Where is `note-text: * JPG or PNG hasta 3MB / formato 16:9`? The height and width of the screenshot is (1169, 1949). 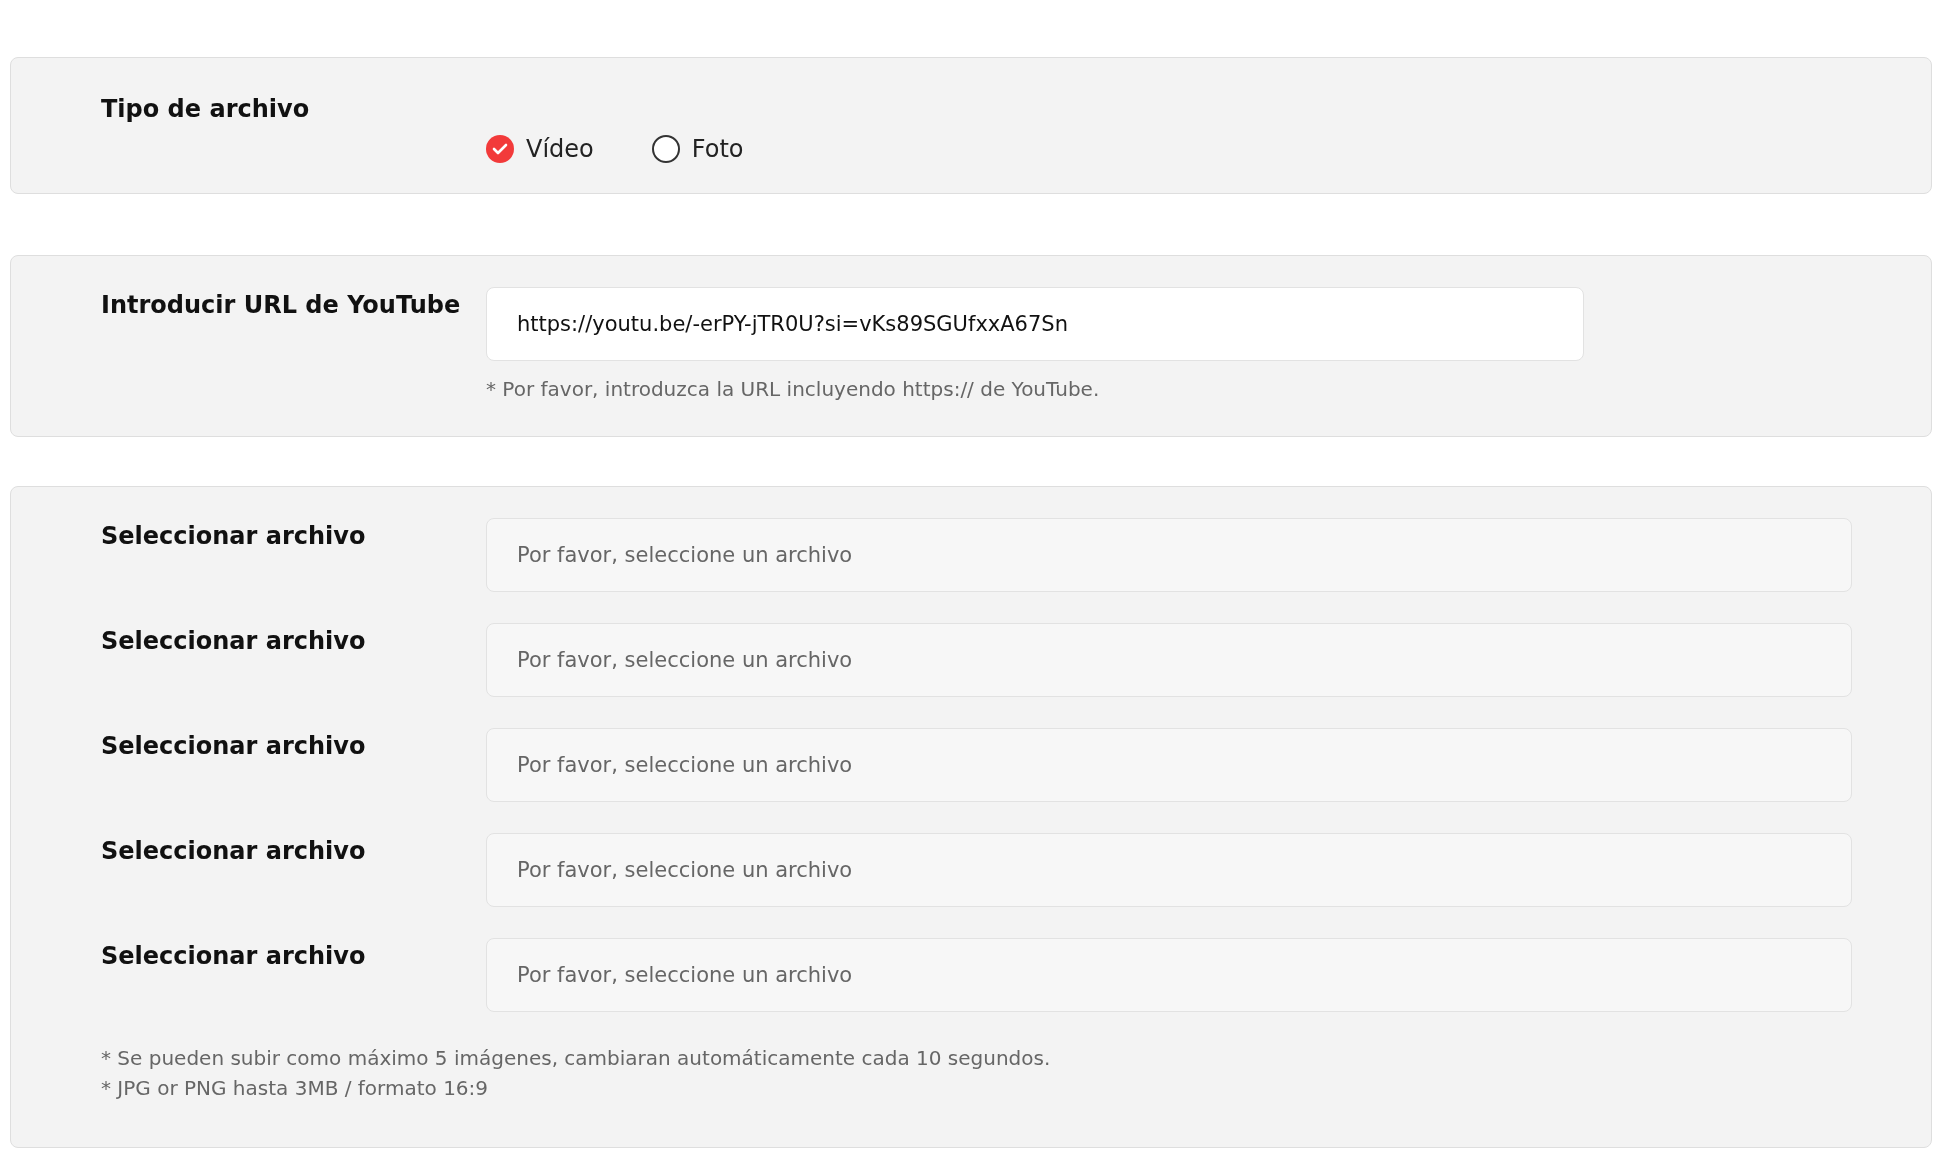 note-text: * JPG or PNG hasta 3MB / formato 16:9 is located at coordinates (295, 1088).